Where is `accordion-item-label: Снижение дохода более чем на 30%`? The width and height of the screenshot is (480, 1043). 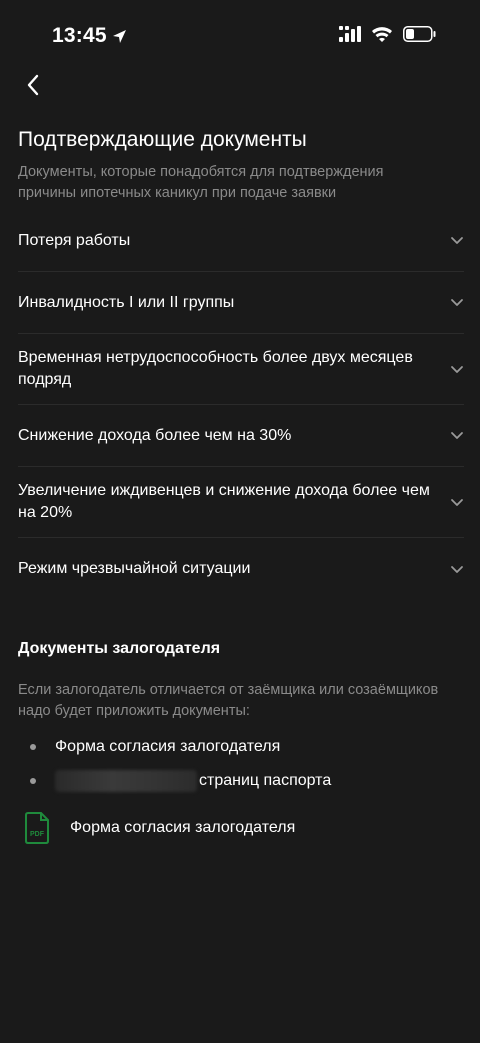 accordion-item-label: Снижение дохода более чем на 30% is located at coordinates (155, 435).